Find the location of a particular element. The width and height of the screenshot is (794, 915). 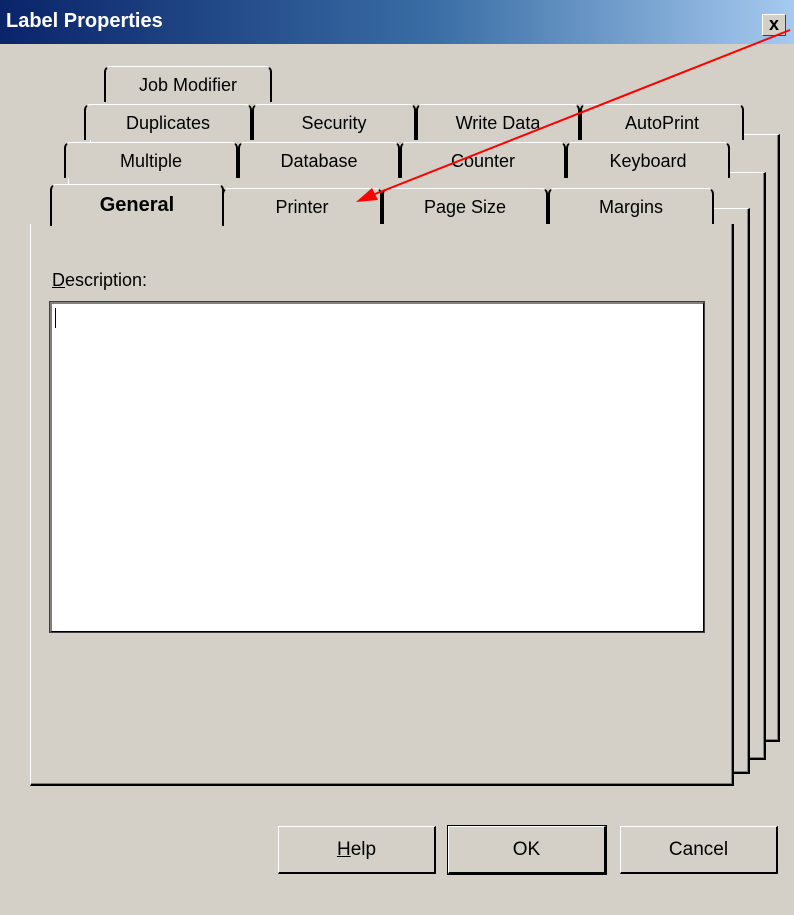

tab-label: Job Modifier is located at coordinates (188, 85).